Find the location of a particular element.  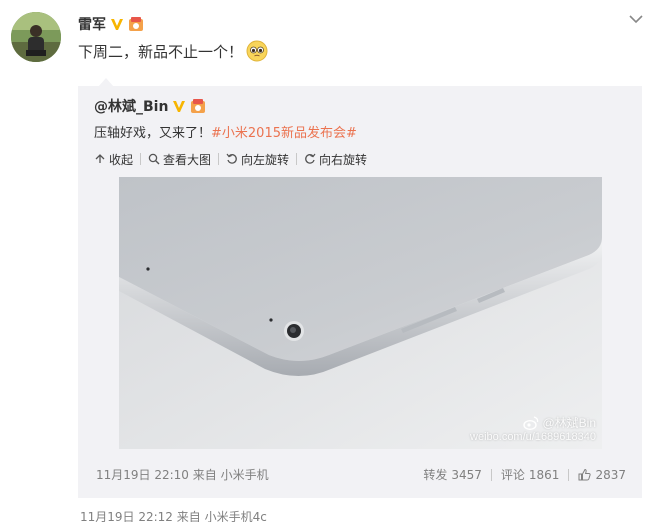

repost-text-body: 压轴好戏，又来了！ is located at coordinates (153, 133).